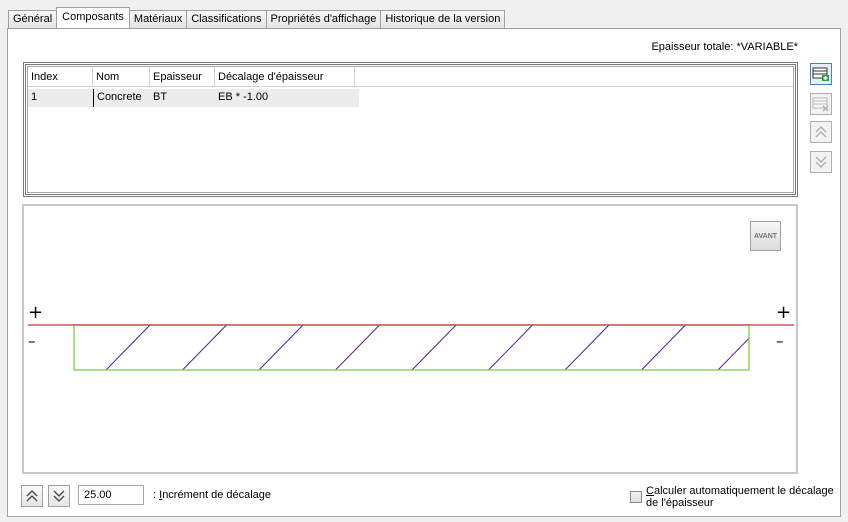 Image resolution: width=848 pixels, height=522 pixels. Describe the element at coordinates (783, 312) in the screenshot. I see `plus-marker-right: +` at that location.